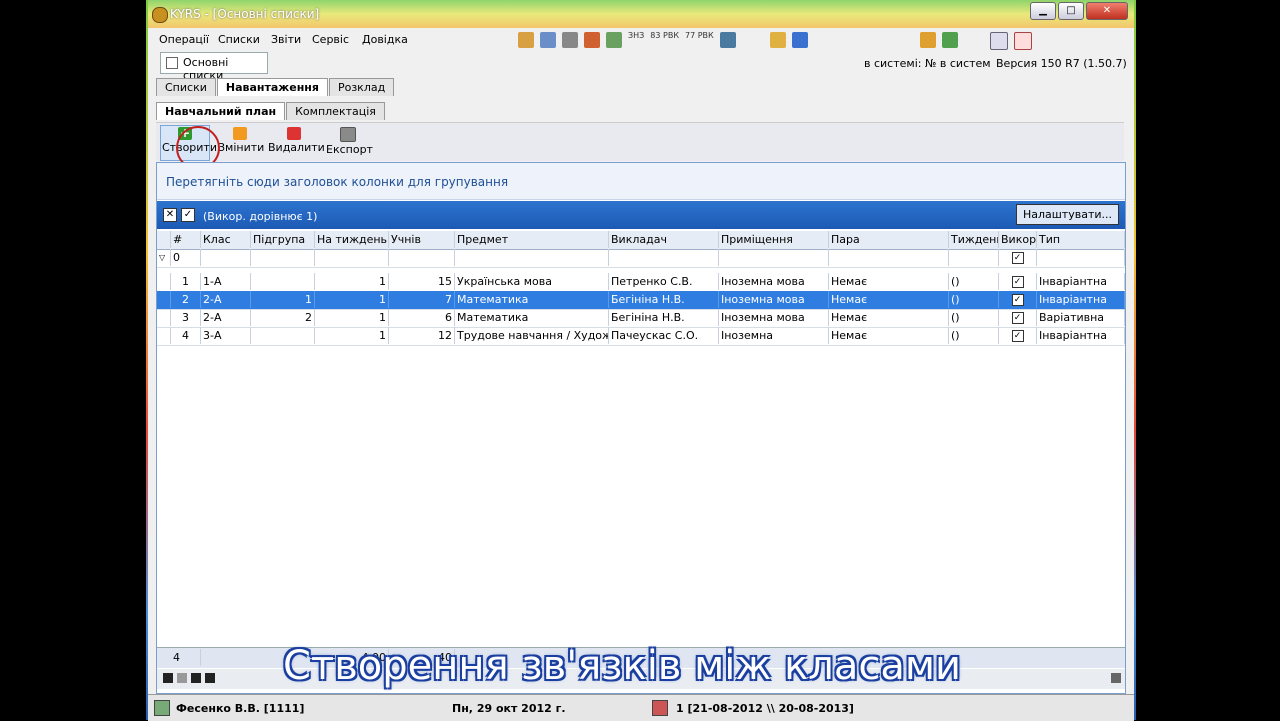 The image size is (1280, 721). I want to click on col-number: #, so click(186, 239).